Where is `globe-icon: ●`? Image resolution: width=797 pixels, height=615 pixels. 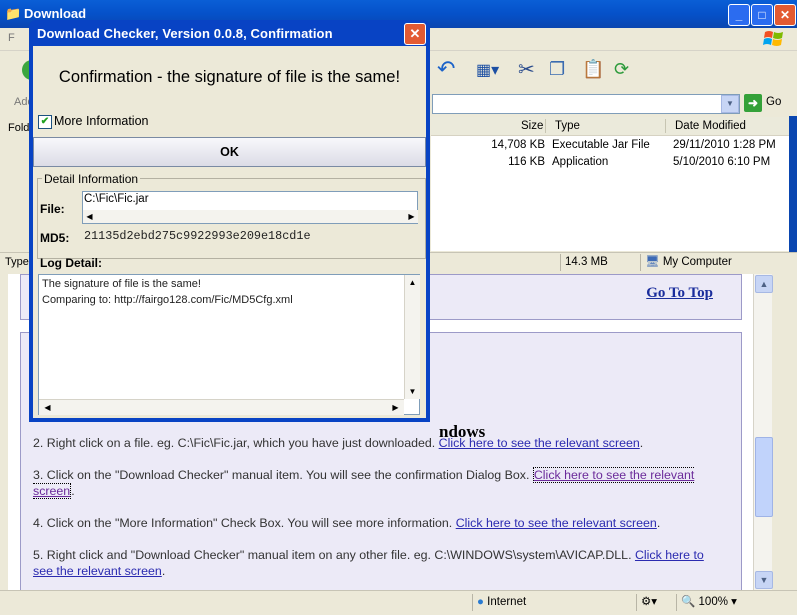 globe-icon: ● is located at coordinates (480, 602).